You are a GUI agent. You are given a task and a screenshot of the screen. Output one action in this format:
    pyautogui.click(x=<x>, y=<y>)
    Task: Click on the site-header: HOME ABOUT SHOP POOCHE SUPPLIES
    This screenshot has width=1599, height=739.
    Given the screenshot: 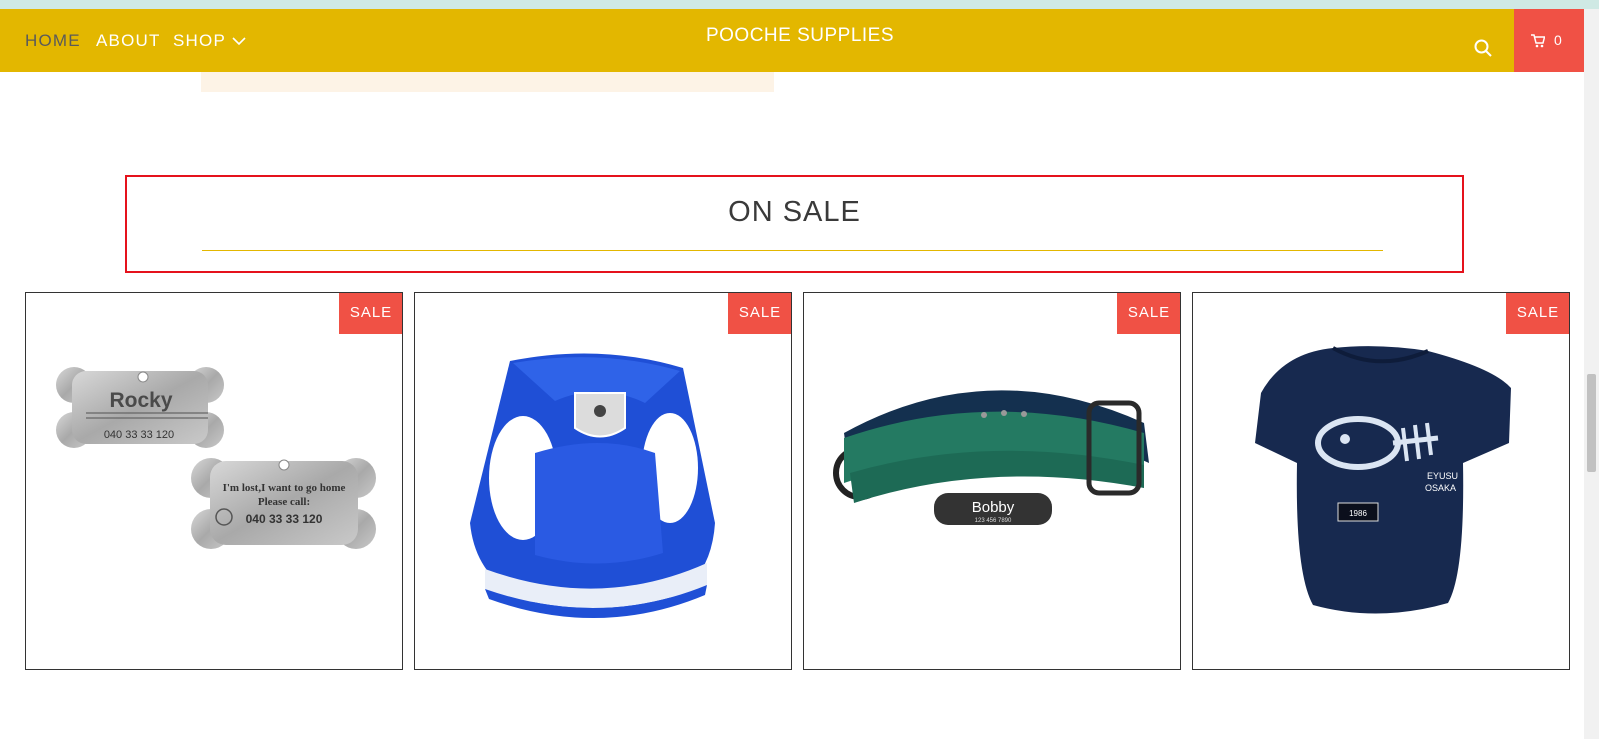 What is the action you would take?
    pyautogui.click(x=792, y=40)
    